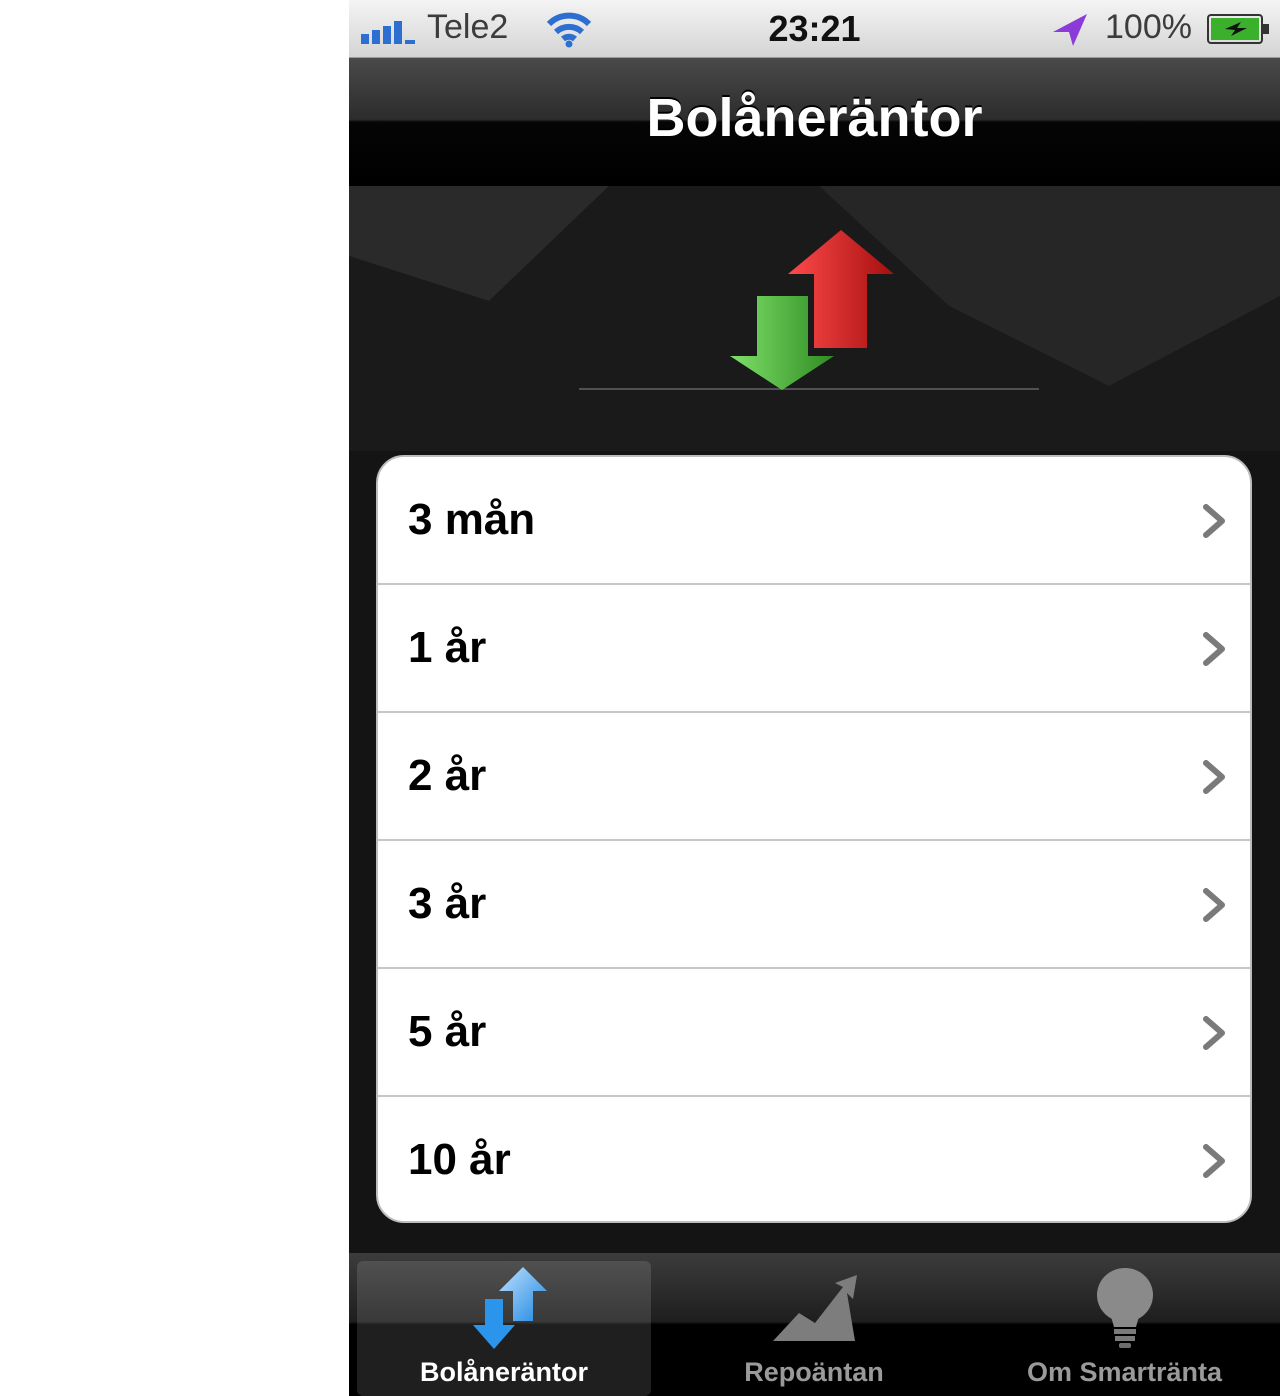  Describe the element at coordinates (1070, 30) in the screenshot. I see `location-arrow-icon` at that location.